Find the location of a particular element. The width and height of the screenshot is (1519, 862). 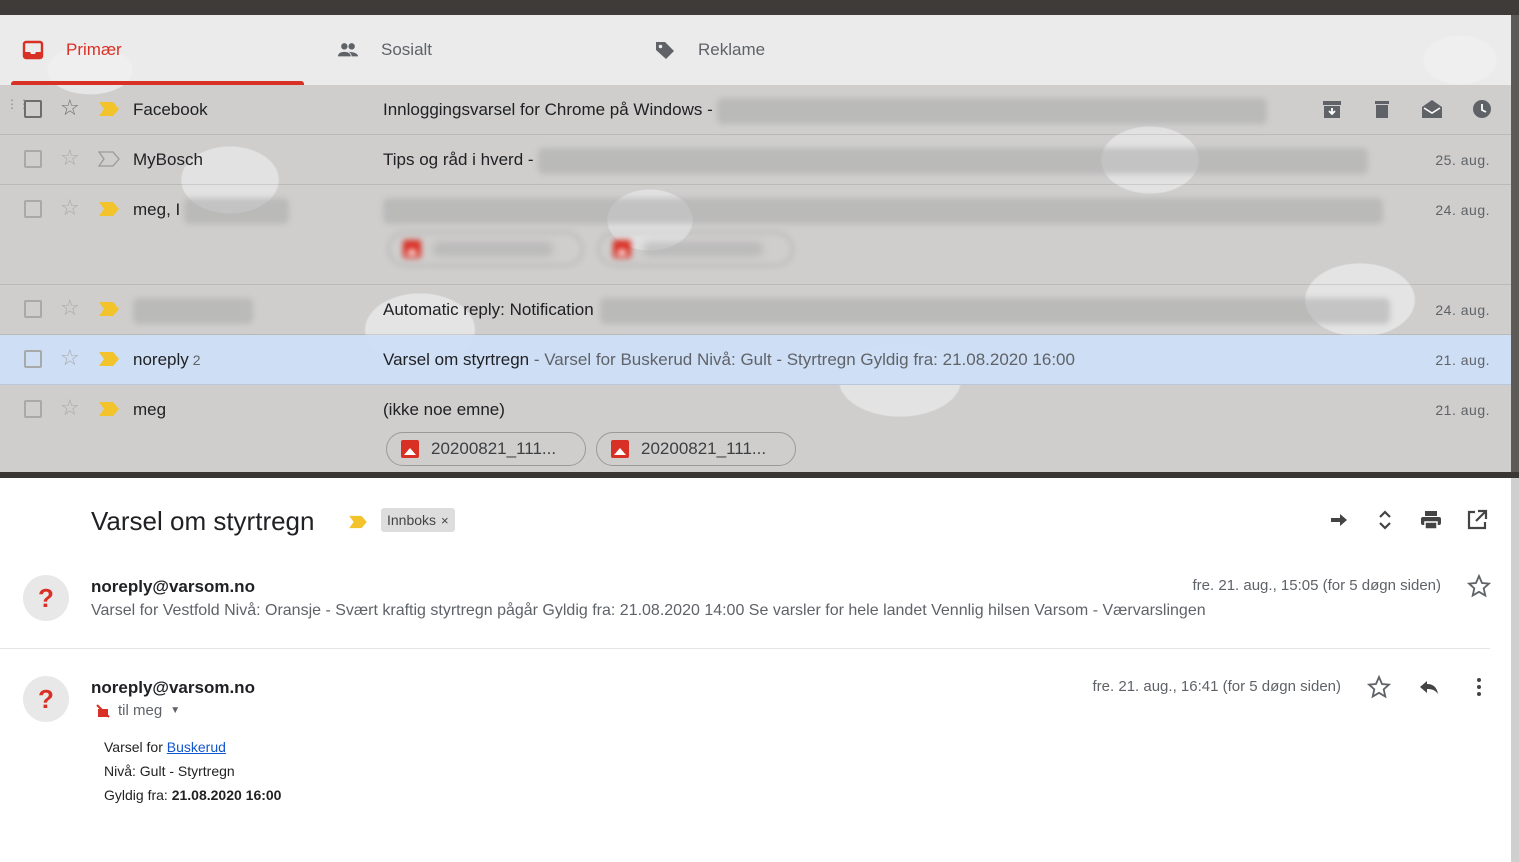

tag-icon is located at coordinates (665, 50).